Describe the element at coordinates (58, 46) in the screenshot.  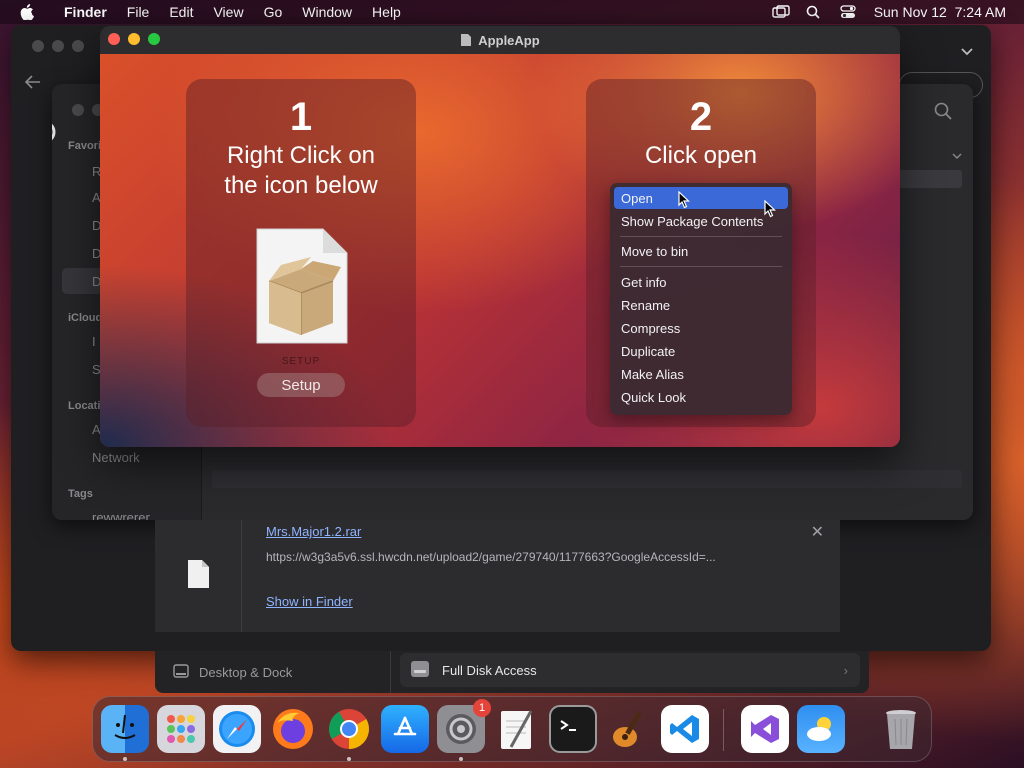
I see `minimize-button-inactive` at that location.